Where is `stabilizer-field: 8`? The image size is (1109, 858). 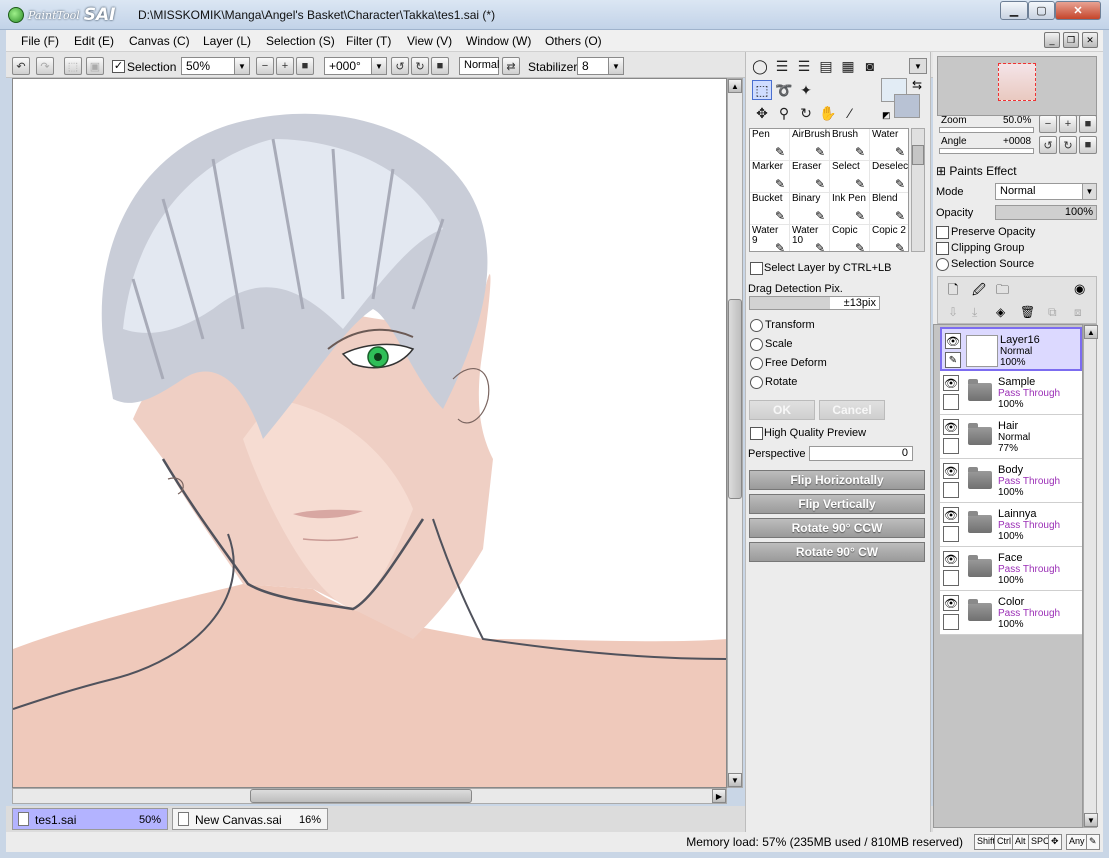
stabilizer-field: 8 is located at coordinates (593, 66).